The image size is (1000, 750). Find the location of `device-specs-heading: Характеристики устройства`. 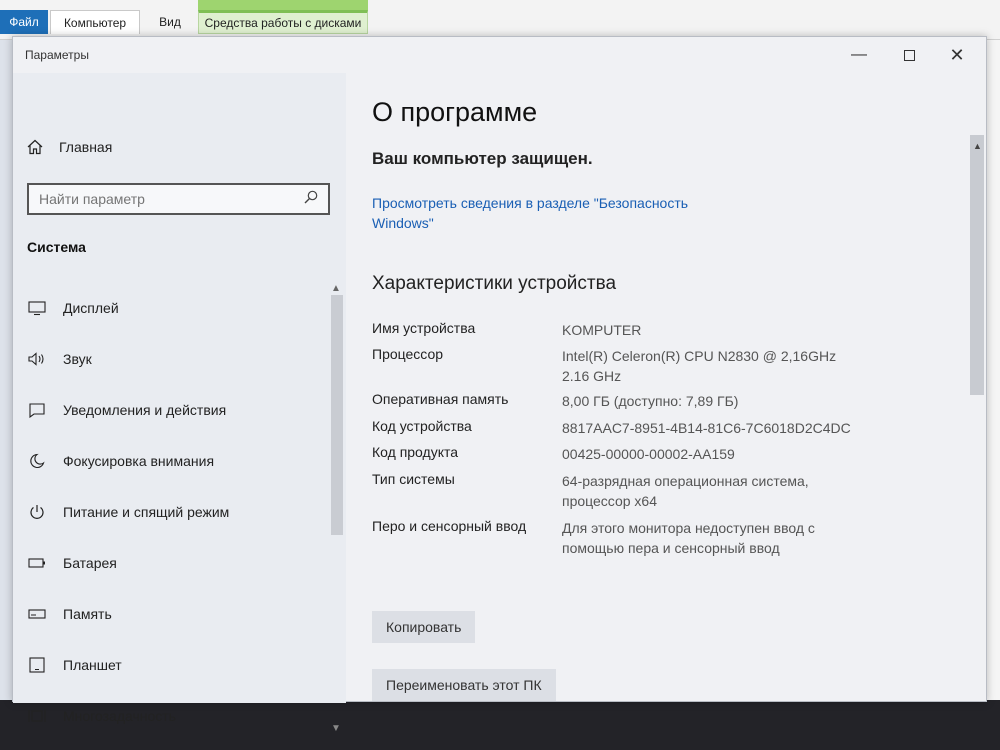

device-specs-heading: Характеристики устройства is located at coordinates (494, 283).